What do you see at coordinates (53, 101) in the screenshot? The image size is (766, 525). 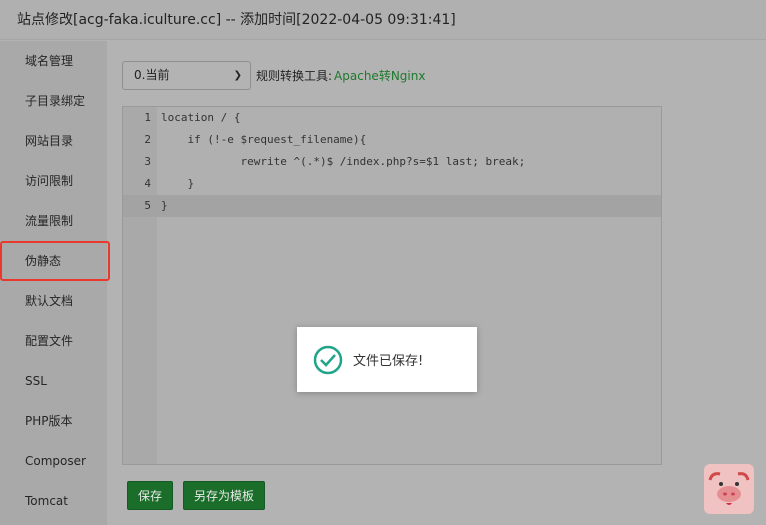 I see `sidebar-item-subdir: 子目录绑定` at bounding box center [53, 101].